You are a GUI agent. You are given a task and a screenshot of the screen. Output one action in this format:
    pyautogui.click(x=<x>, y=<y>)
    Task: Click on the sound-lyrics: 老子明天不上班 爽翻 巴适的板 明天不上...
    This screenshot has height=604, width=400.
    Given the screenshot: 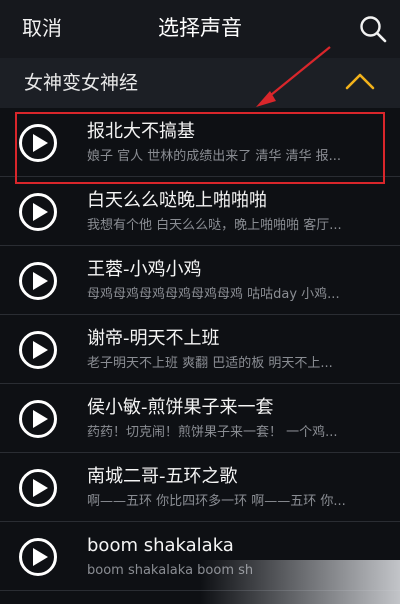 What is the action you would take?
    pyautogui.click(x=210, y=363)
    